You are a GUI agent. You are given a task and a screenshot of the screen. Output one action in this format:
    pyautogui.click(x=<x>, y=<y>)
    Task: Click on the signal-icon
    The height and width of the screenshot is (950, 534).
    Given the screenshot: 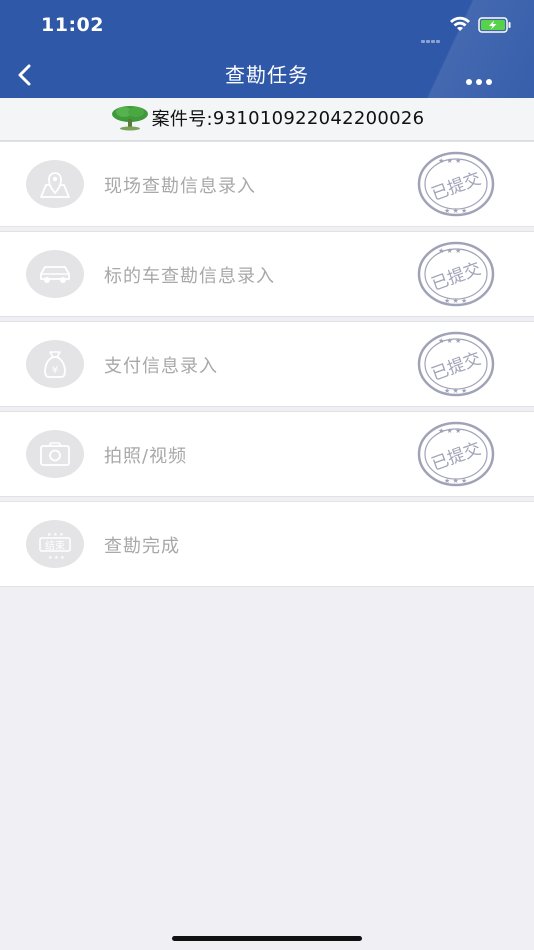 What is the action you would take?
    pyautogui.click(x=431, y=37)
    